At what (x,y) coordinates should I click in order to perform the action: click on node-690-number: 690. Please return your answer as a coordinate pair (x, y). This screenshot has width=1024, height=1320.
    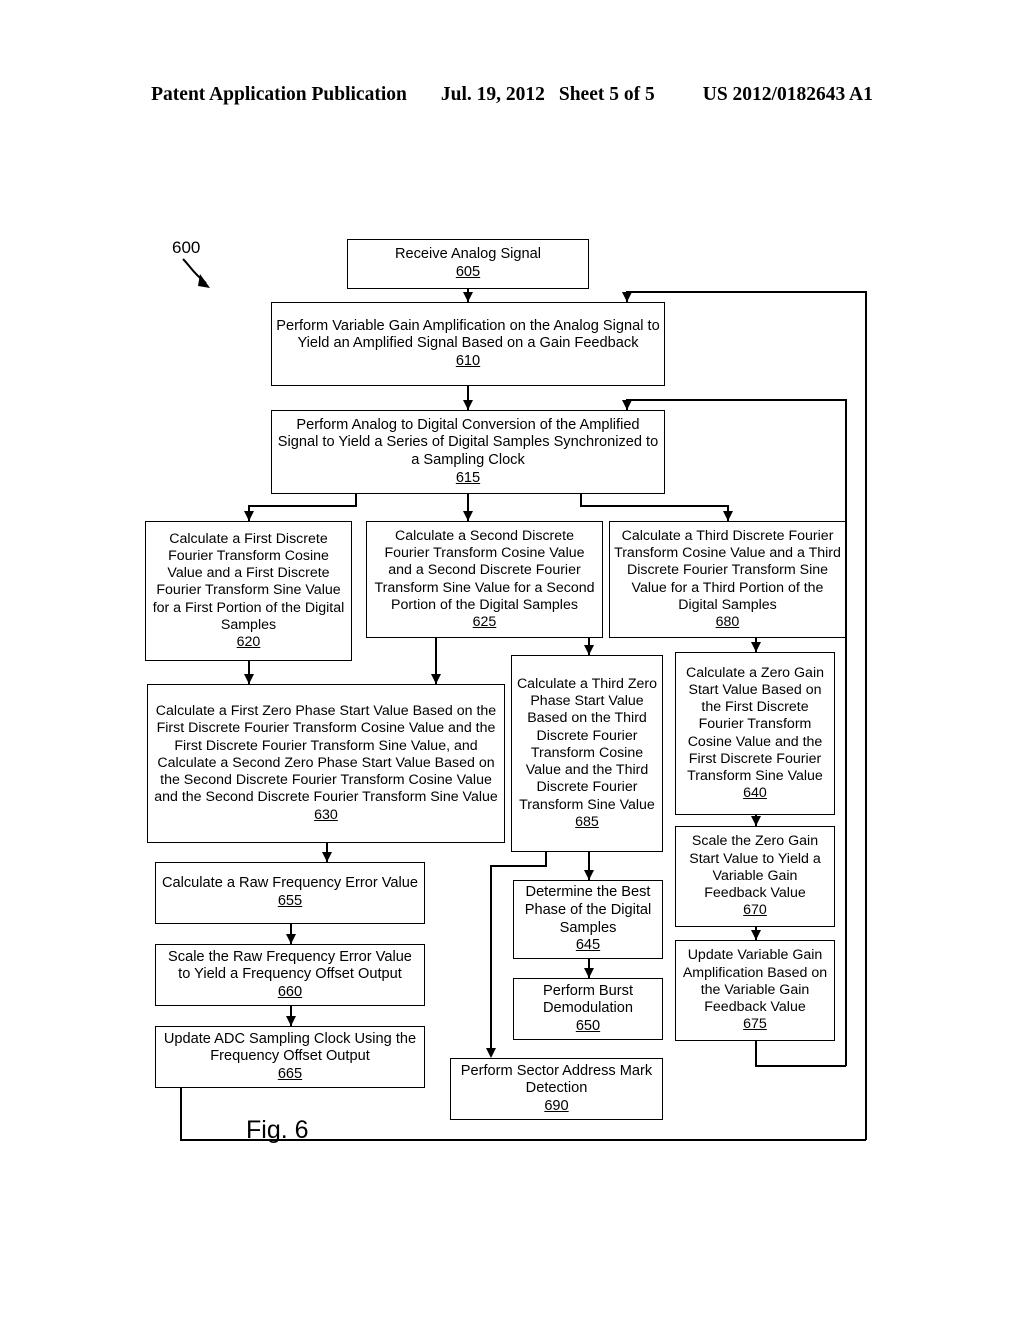
    Looking at the image, I should click on (556, 1105).